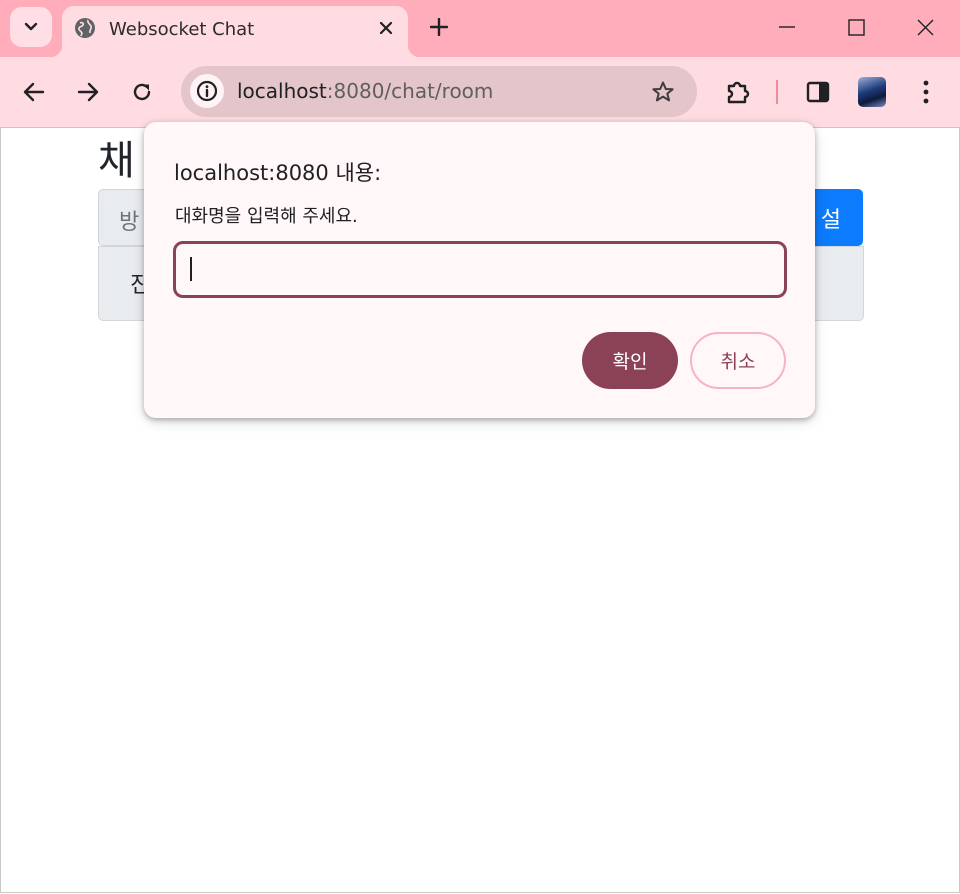 This screenshot has width=960, height=894. I want to click on back-icon, so click(34, 92).